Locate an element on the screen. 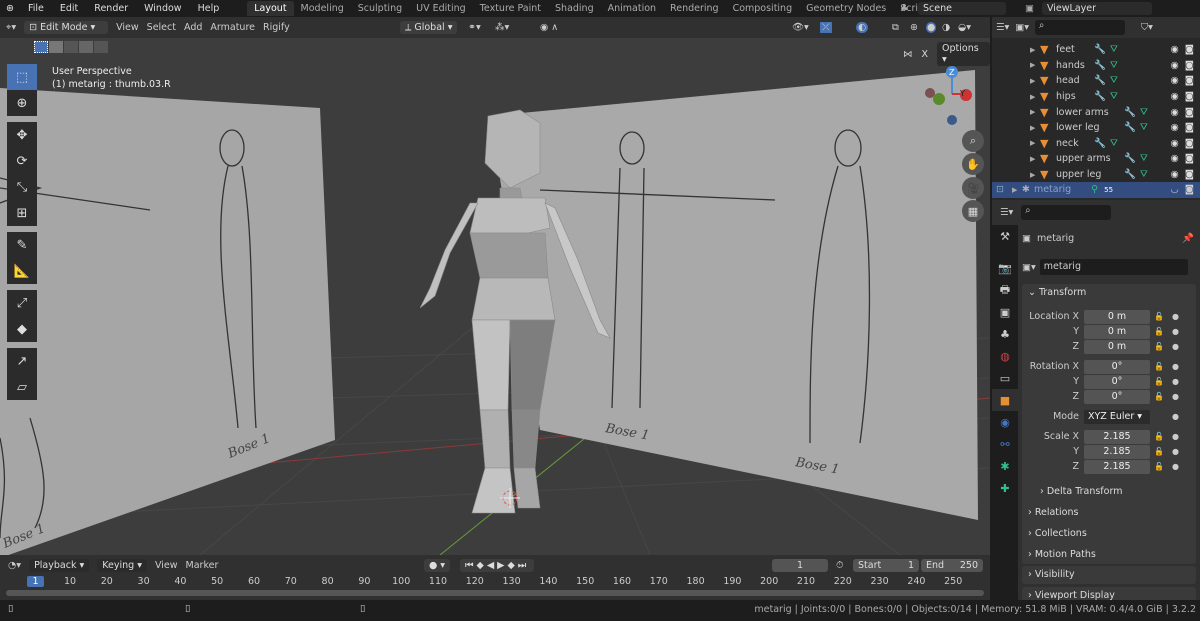 Image resolution: width=1200 pixels, height=621 pixels. perspective-grid-icon: ▦ is located at coordinates (973, 211).